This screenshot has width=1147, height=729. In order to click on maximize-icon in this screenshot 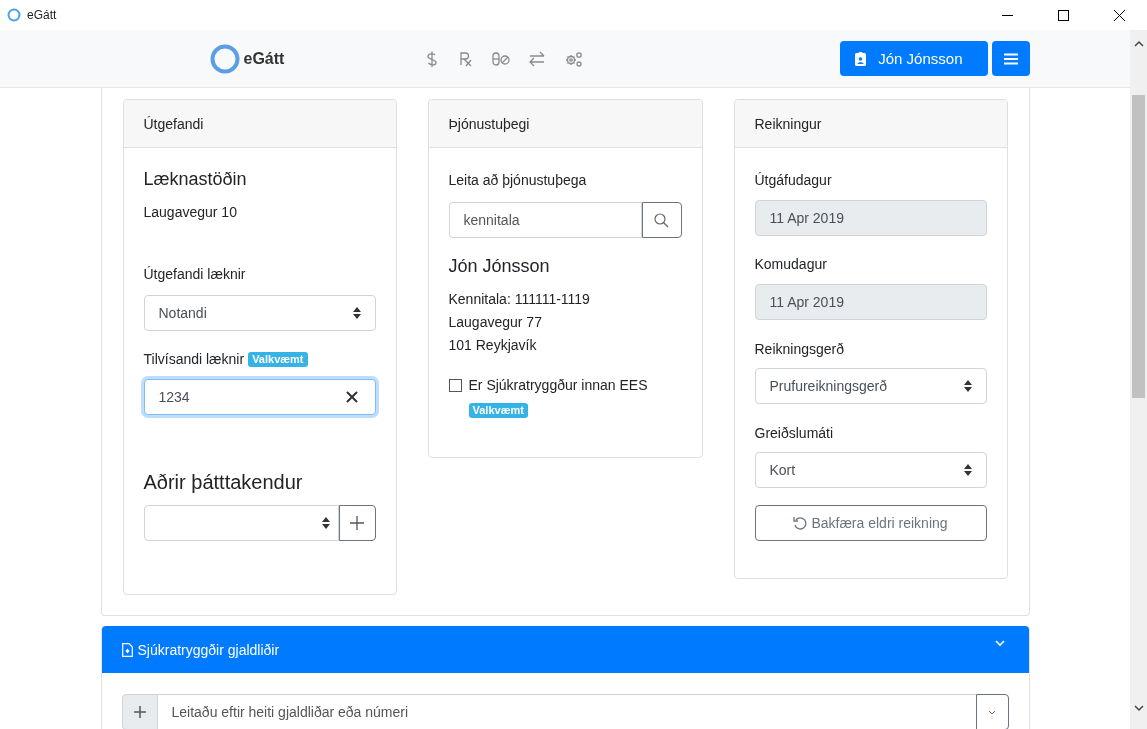, I will do `click(1063, 15)`.